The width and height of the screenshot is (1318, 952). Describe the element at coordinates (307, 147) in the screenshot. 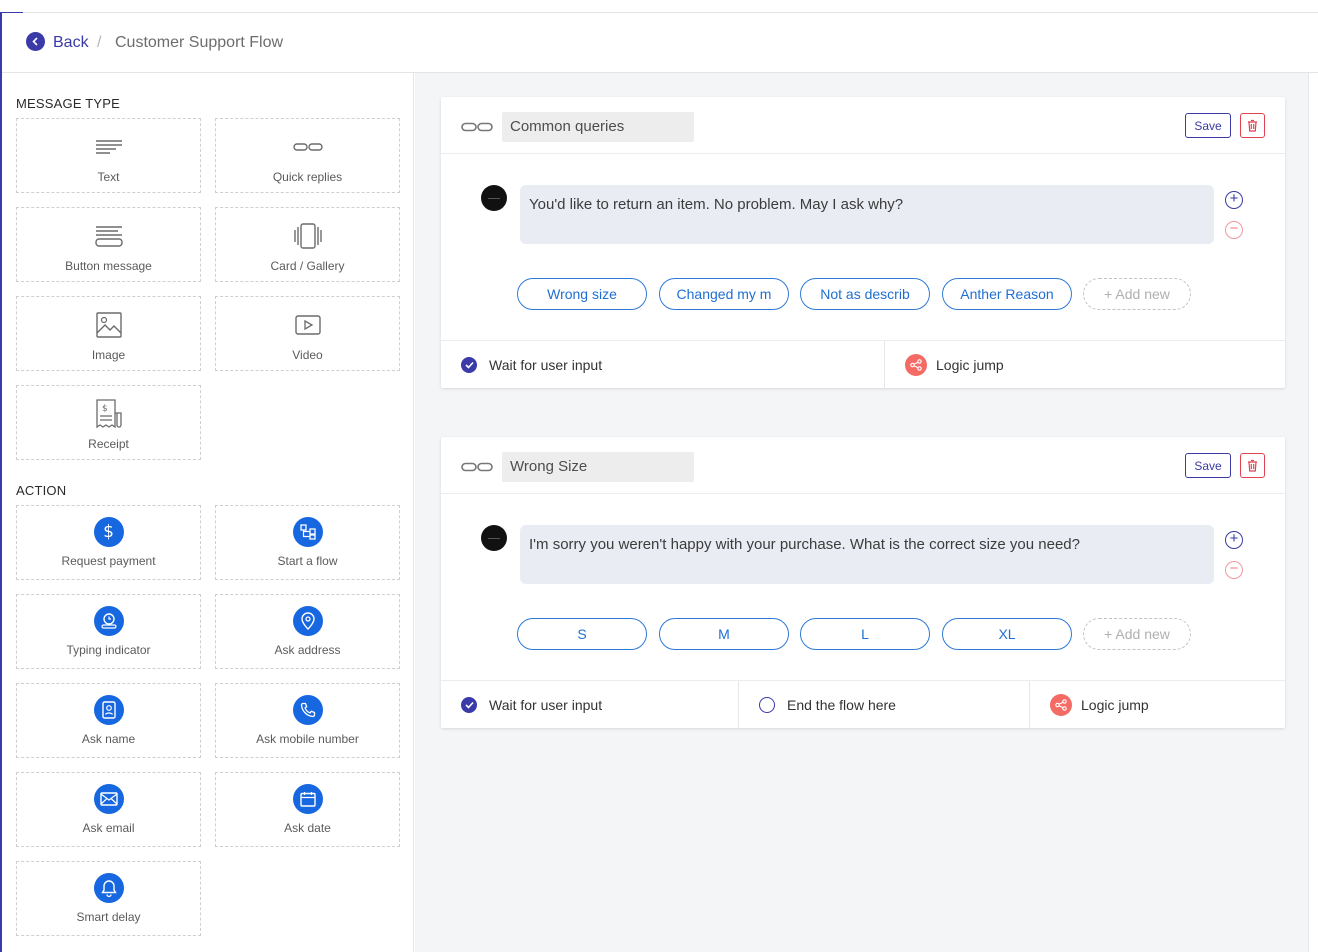

I see `quick-replies-icon` at that location.